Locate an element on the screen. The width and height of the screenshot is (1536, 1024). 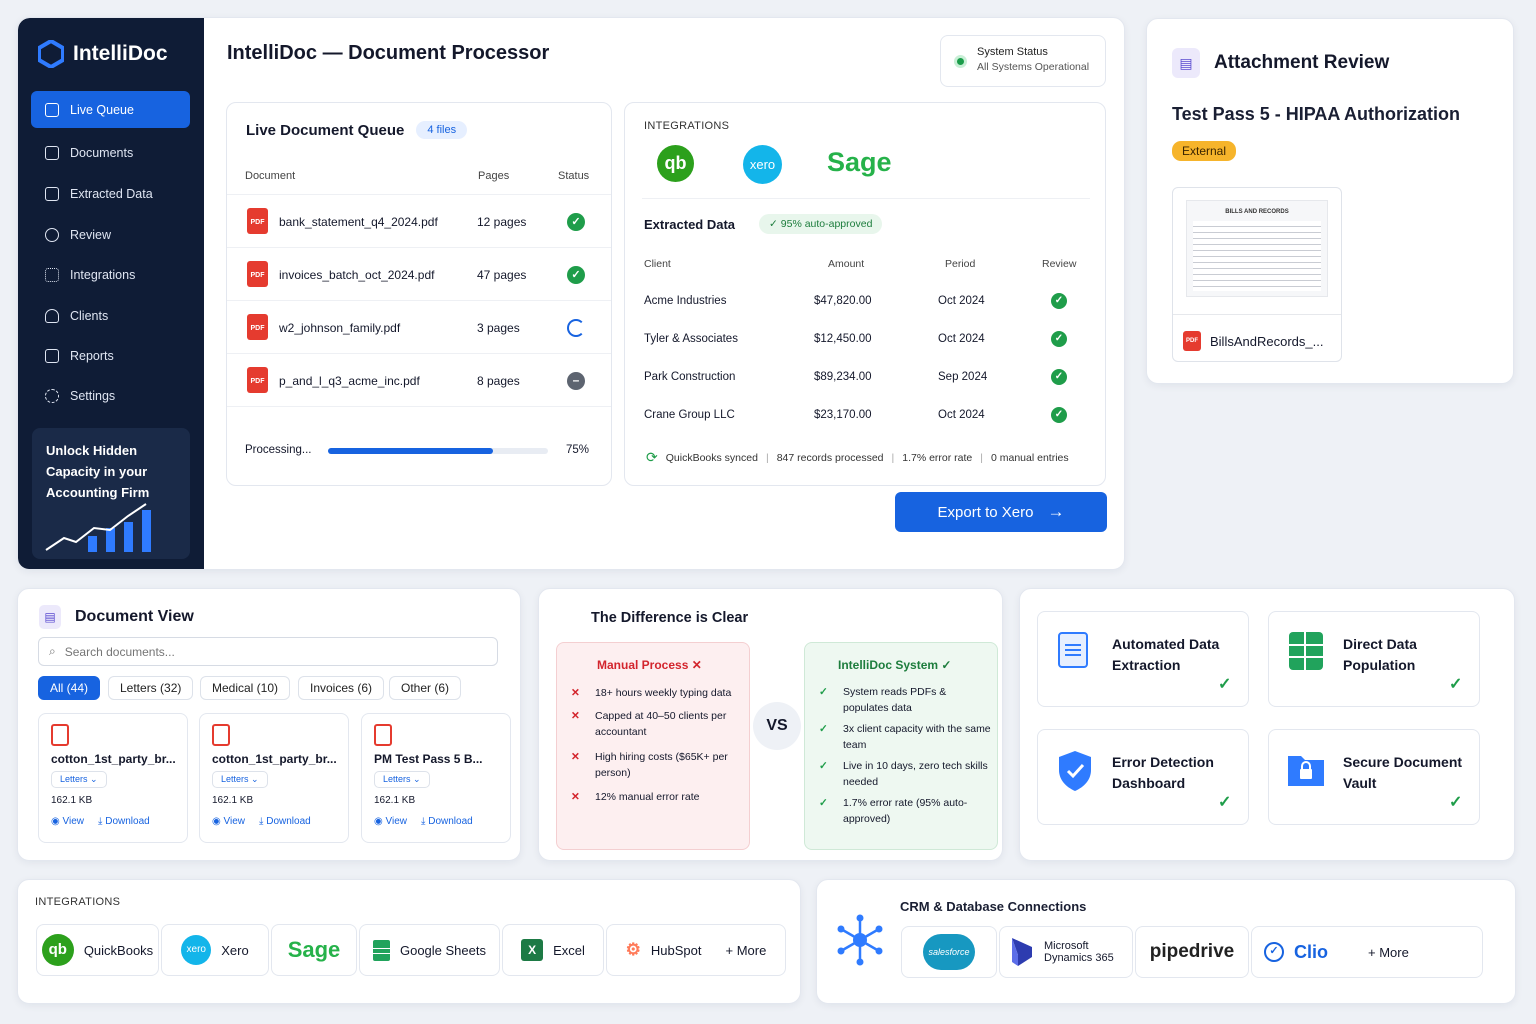
search-input: ⌕ is located at coordinates (268, 651).